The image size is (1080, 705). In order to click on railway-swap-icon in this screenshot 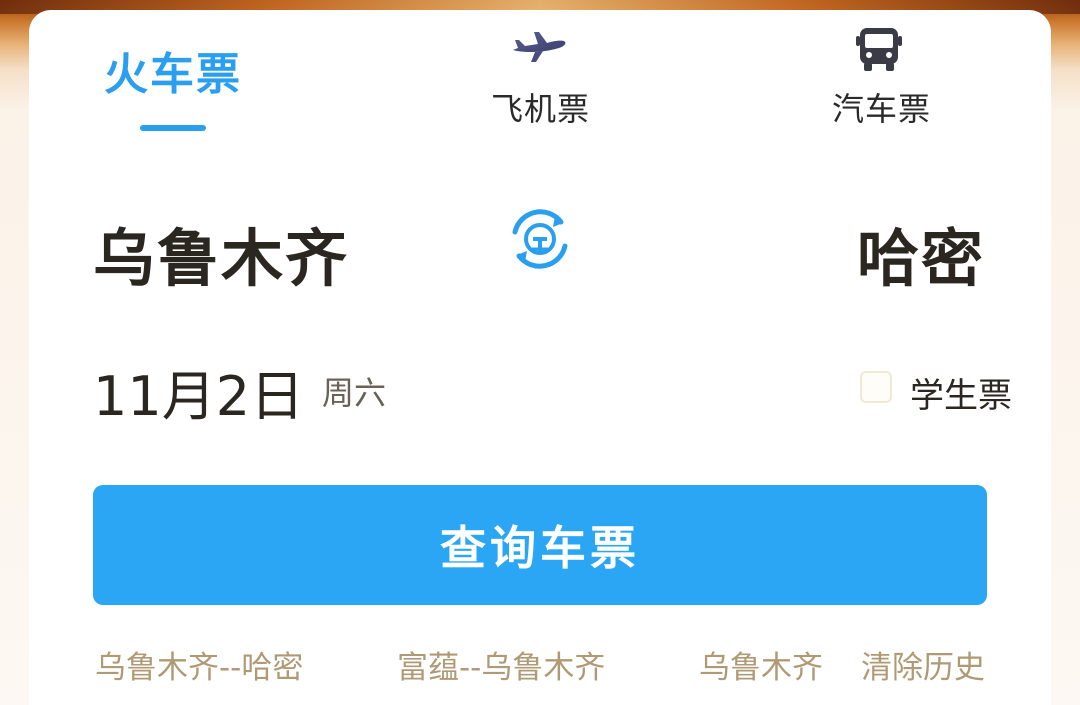, I will do `click(540, 239)`.